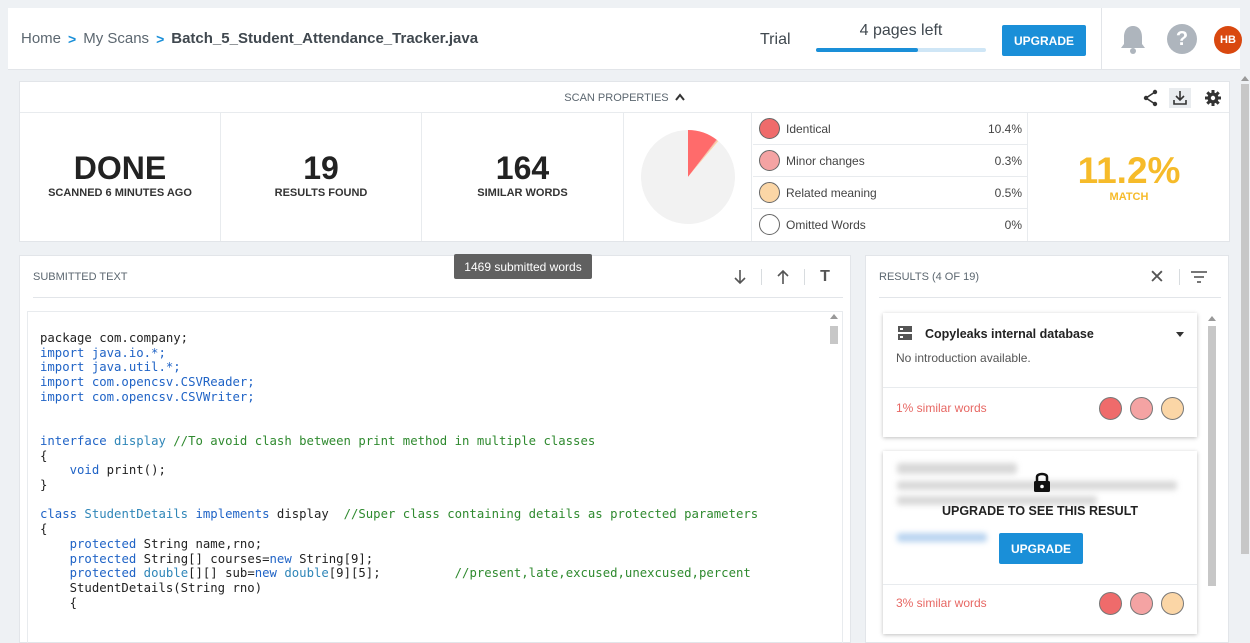 This screenshot has width=1250, height=643. Describe the element at coordinates (41, 38) in the screenshot. I see `breadcrumb-home: Home` at that location.